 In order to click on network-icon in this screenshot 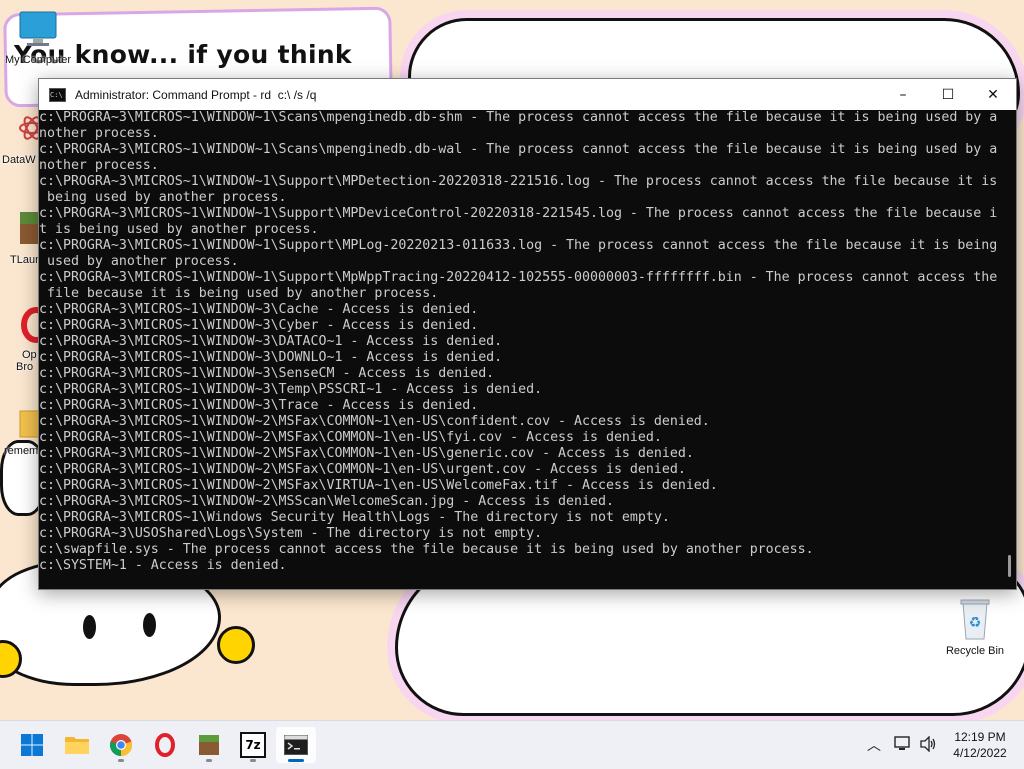, I will do `click(903, 744)`.